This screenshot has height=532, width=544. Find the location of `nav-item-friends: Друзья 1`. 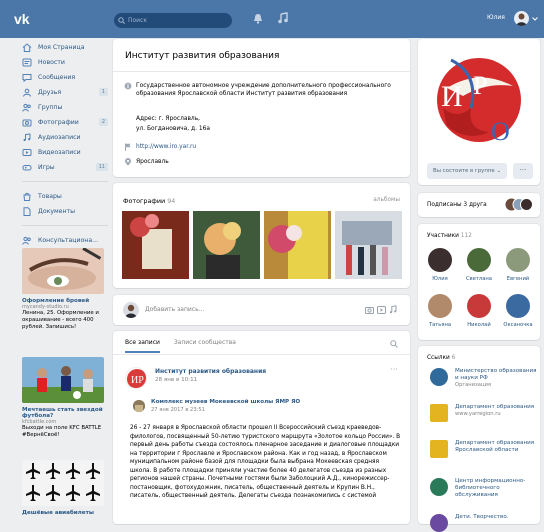

nav-item-friends: Друзья 1 is located at coordinates (65, 92).